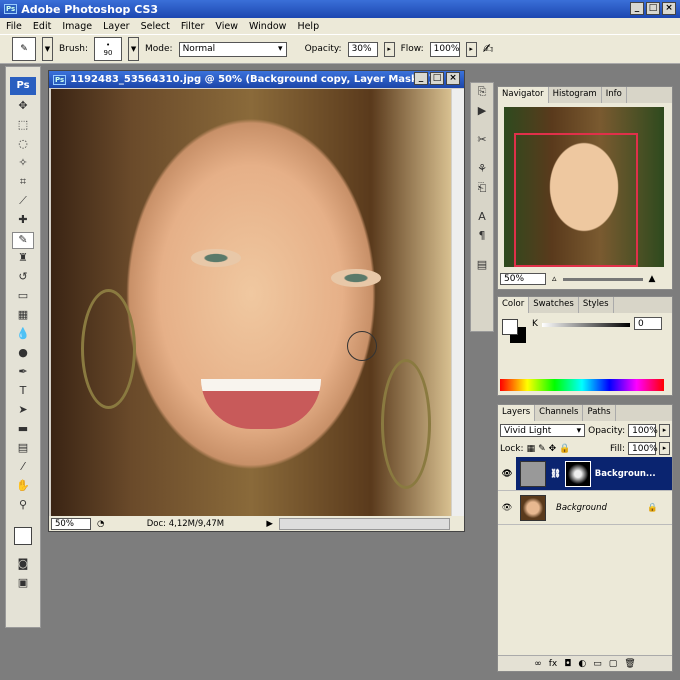  Describe the element at coordinates (421, 78) in the screenshot. I see `doc-minimize-button: _` at that location.